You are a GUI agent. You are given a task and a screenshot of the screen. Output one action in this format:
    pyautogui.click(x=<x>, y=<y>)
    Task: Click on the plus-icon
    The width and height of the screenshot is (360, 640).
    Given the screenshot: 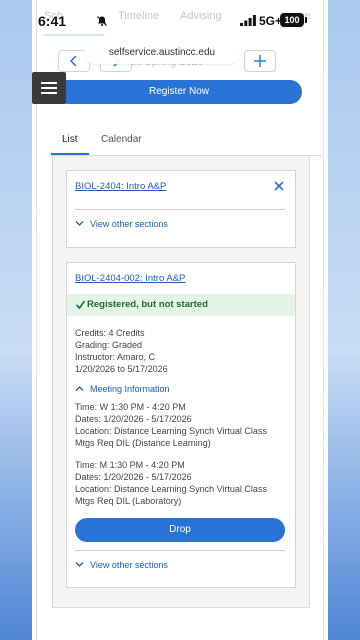 What is the action you would take?
    pyautogui.click(x=260, y=61)
    